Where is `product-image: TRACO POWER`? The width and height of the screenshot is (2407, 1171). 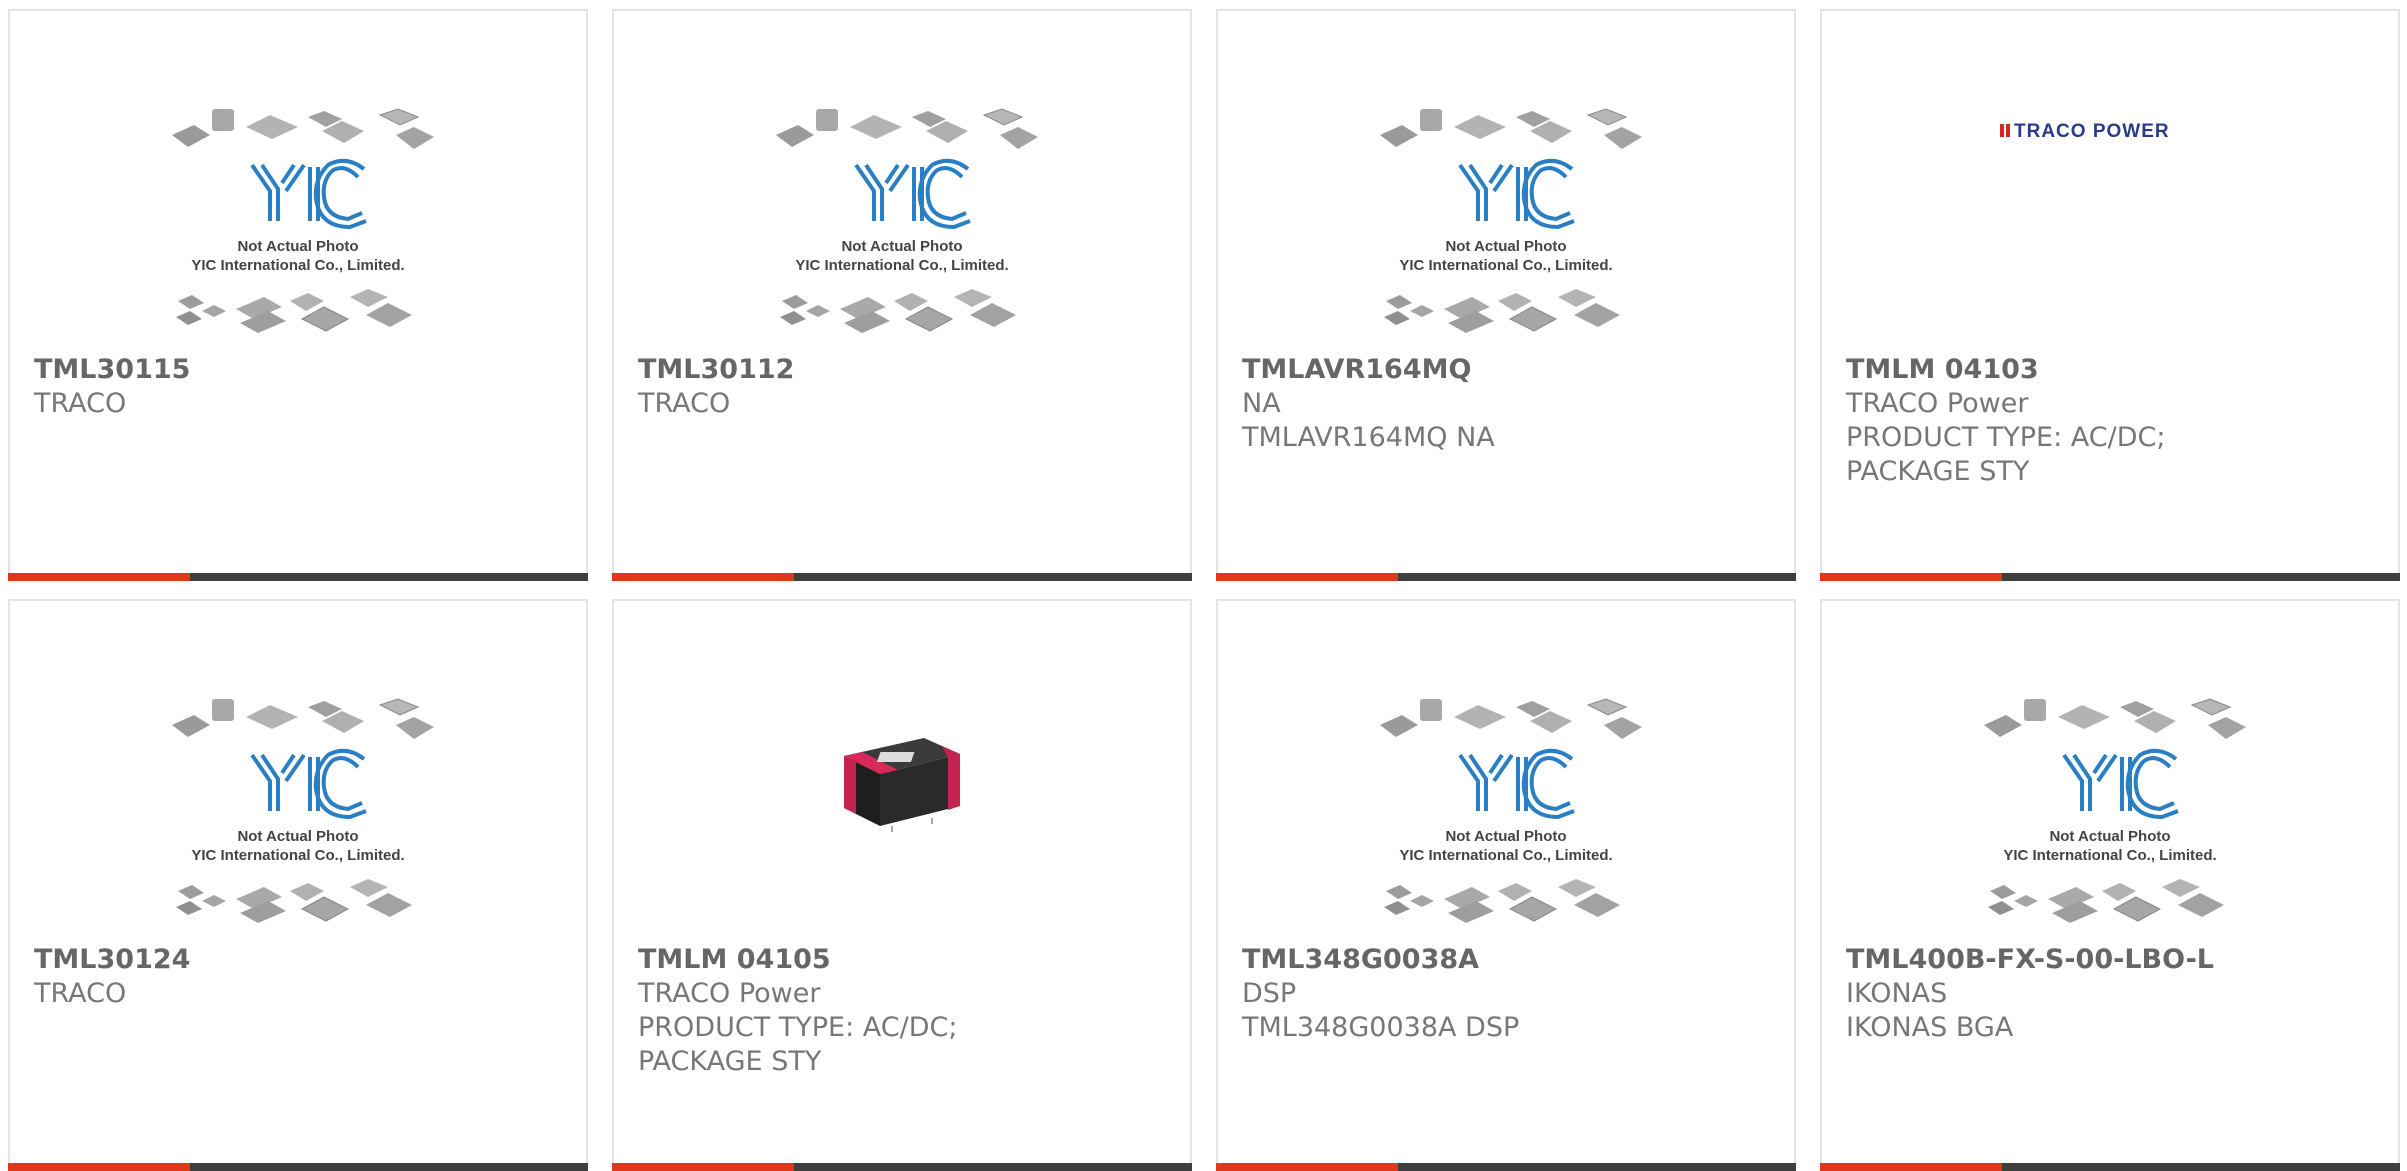
product-image: TRACO POWER is located at coordinates (2110, 131).